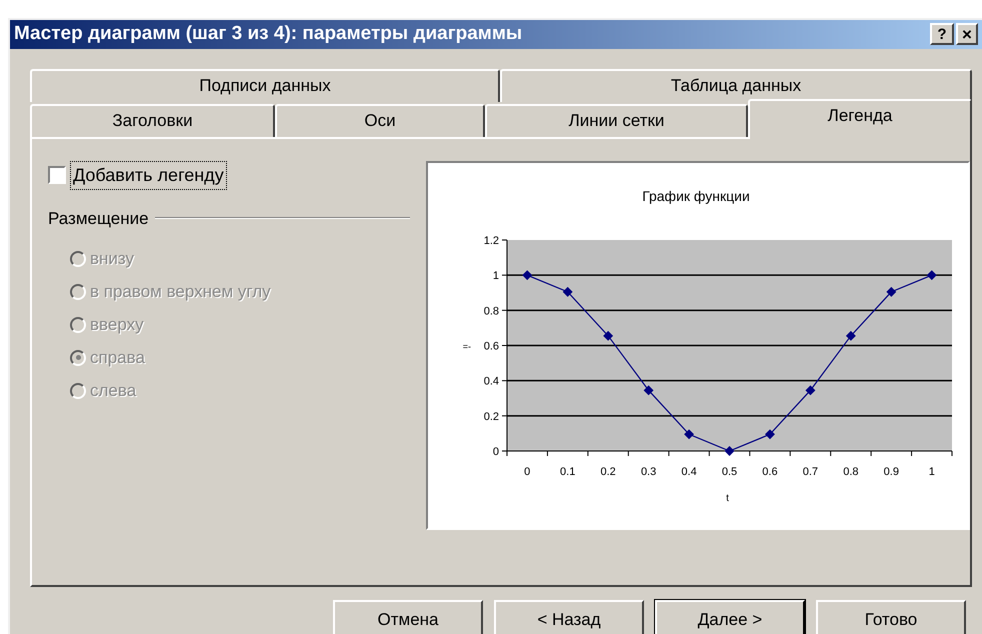 The height and width of the screenshot is (634, 982). What do you see at coordinates (113, 391) in the screenshot?
I see `radio-label: слева` at bounding box center [113, 391].